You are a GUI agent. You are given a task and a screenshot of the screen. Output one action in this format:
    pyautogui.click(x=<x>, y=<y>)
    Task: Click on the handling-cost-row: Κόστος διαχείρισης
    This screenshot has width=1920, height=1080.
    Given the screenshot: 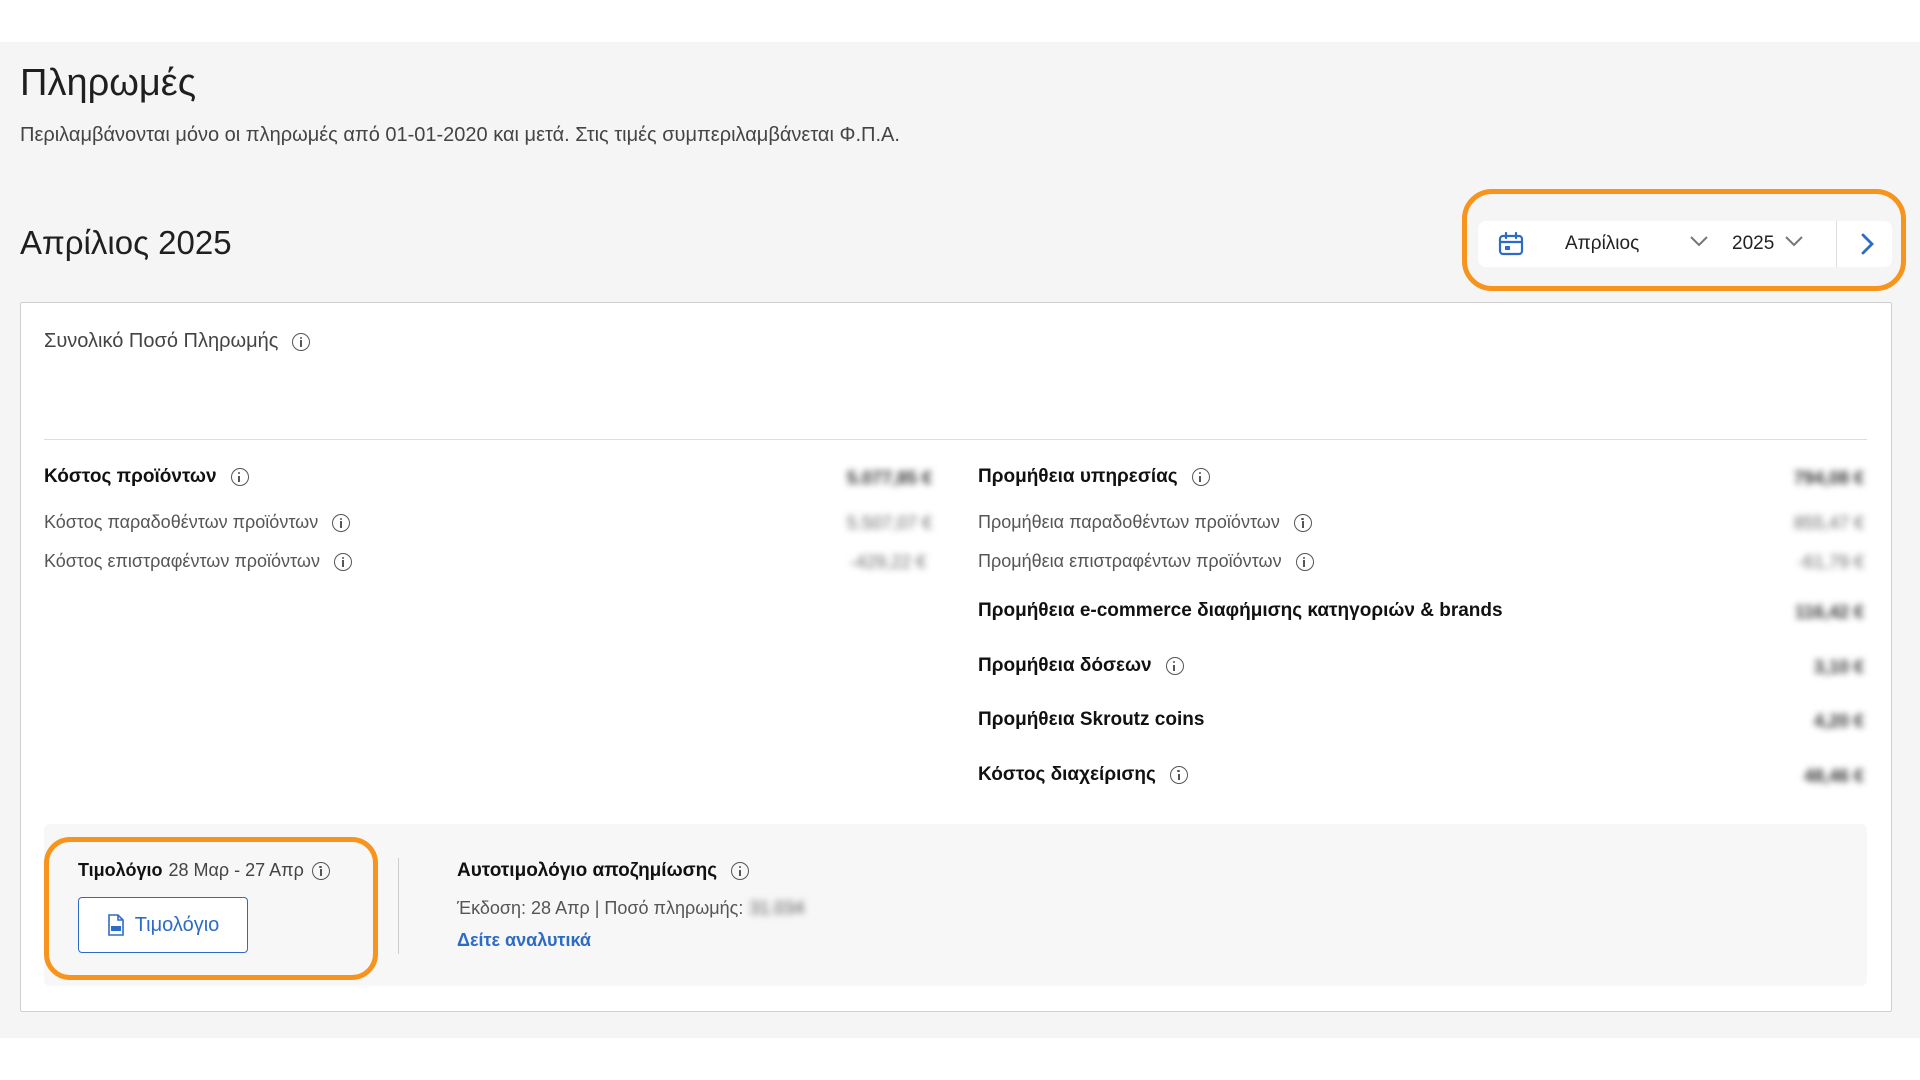 What is the action you would take?
    pyautogui.click(x=1083, y=775)
    